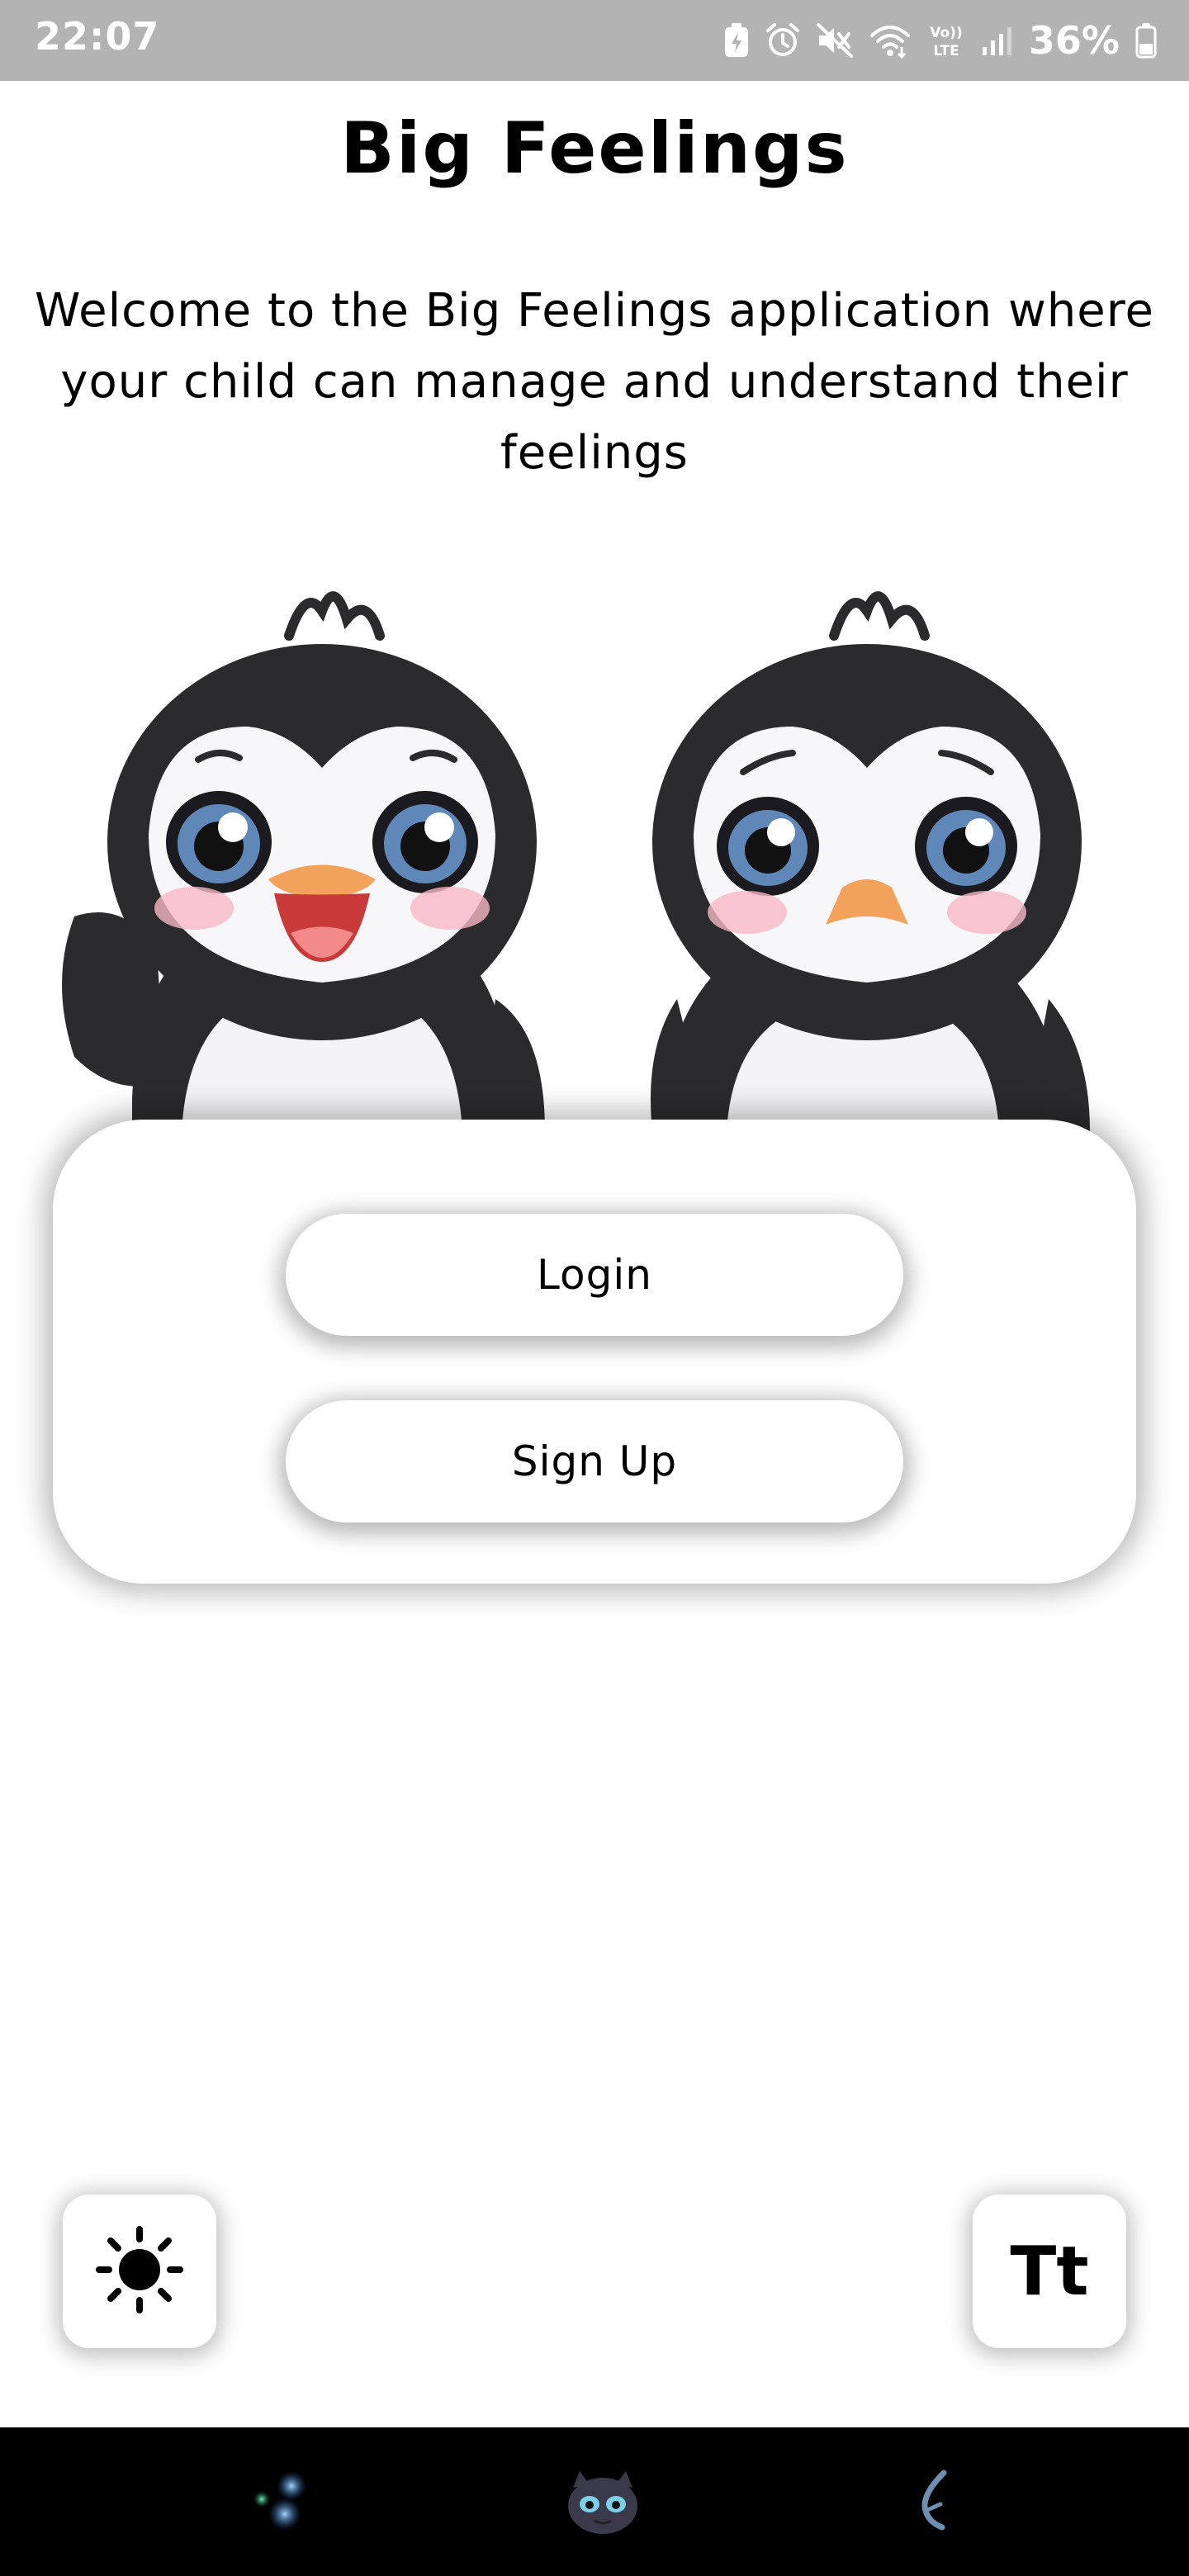 This screenshot has width=1189, height=2576. Describe the element at coordinates (594, 1275) in the screenshot. I see `login-button: Login` at that location.